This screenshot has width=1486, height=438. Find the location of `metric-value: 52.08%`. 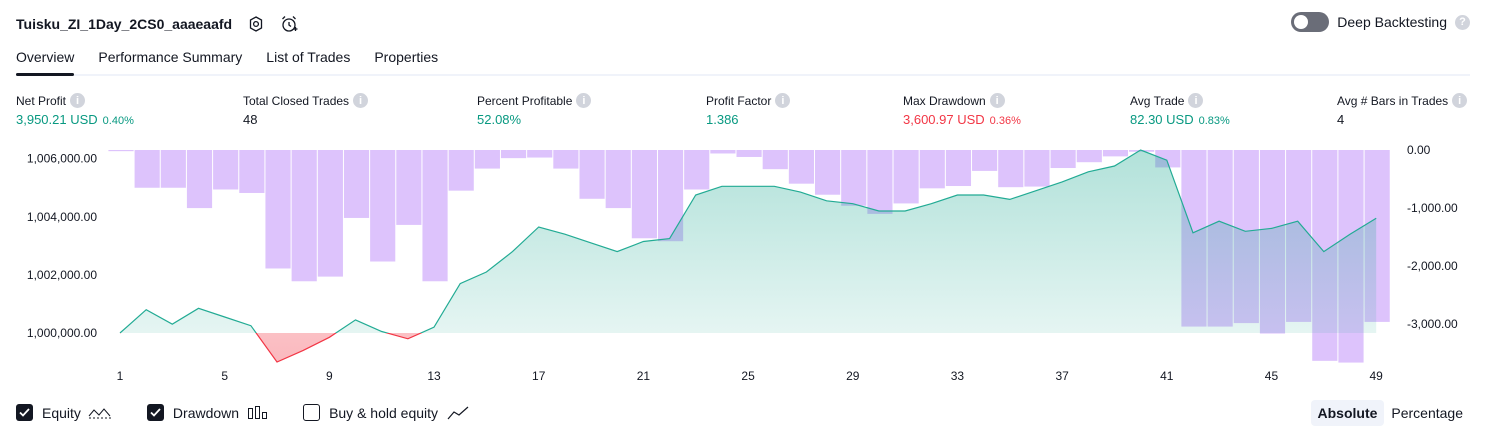

metric-value: 52.08% is located at coordinates (499, 119).